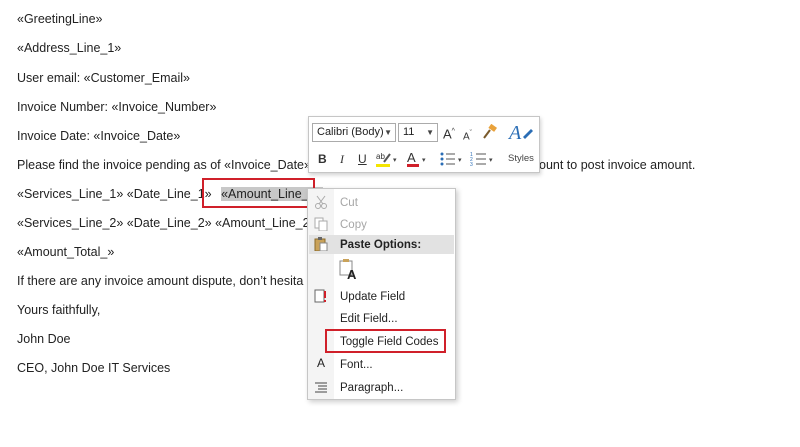 The width and height of the screenshot is (800, 447). What do you see at coordinates (114, 194) in the screenshot?
I see `services-date-fields: «Services_Line_1» «Date_Line_1»` at bounding box center [114, 194].